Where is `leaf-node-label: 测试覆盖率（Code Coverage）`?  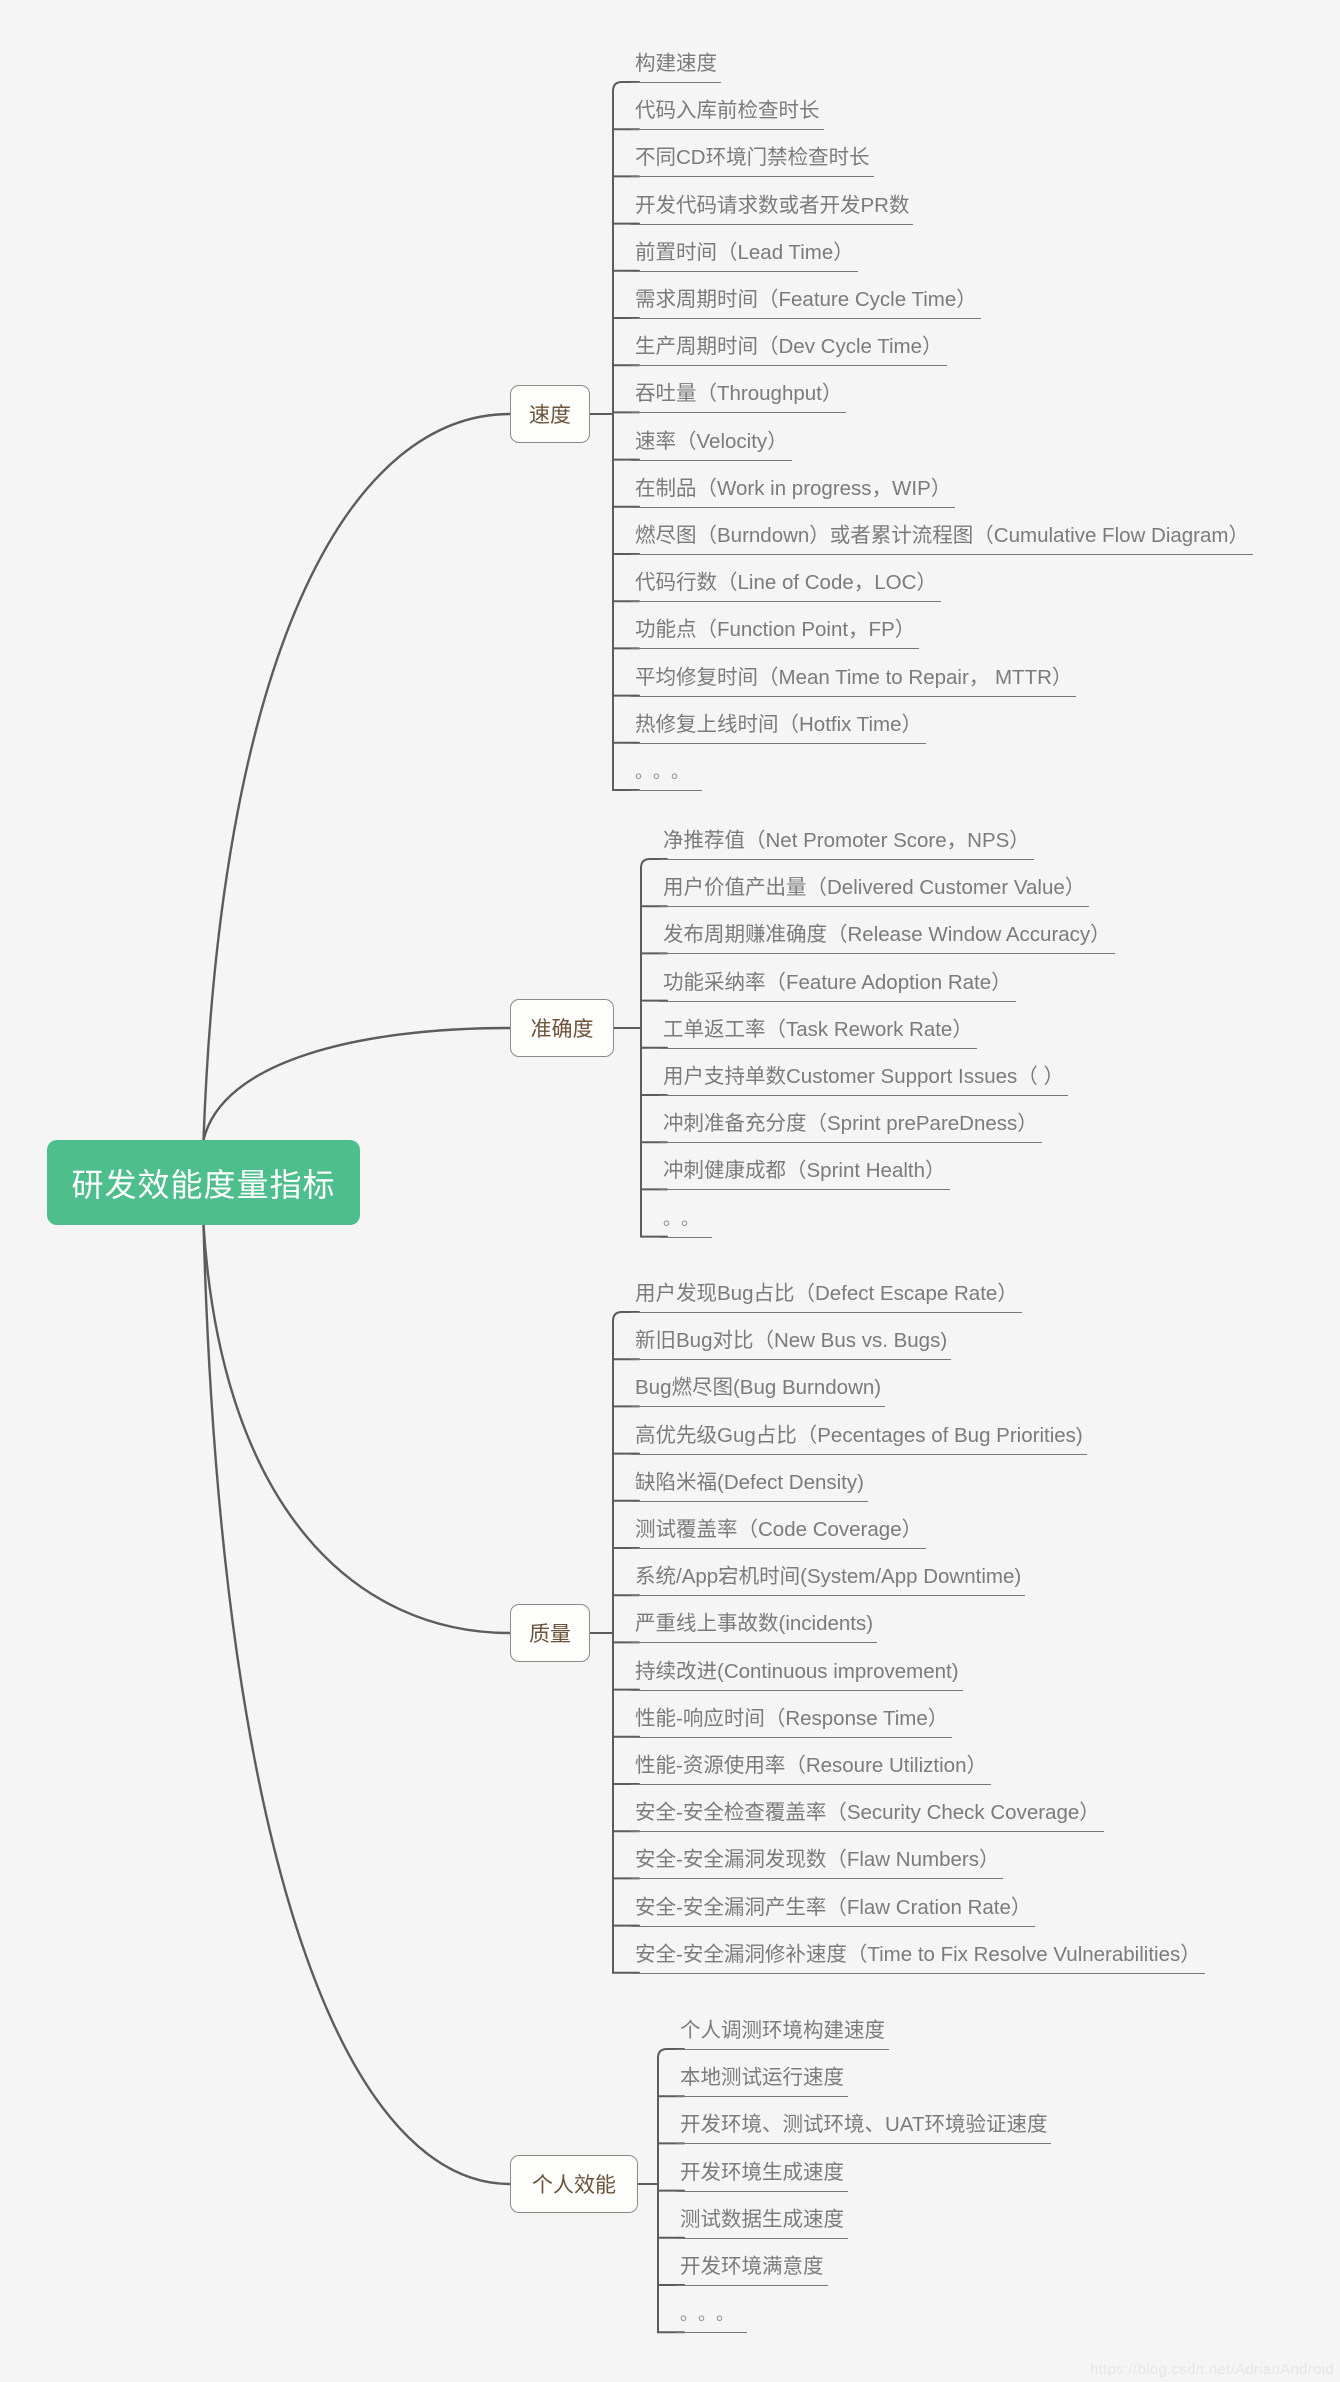
leaf-node-label: 测试覆盖率（Code Coverage） is located at coordinates (779, 1529).